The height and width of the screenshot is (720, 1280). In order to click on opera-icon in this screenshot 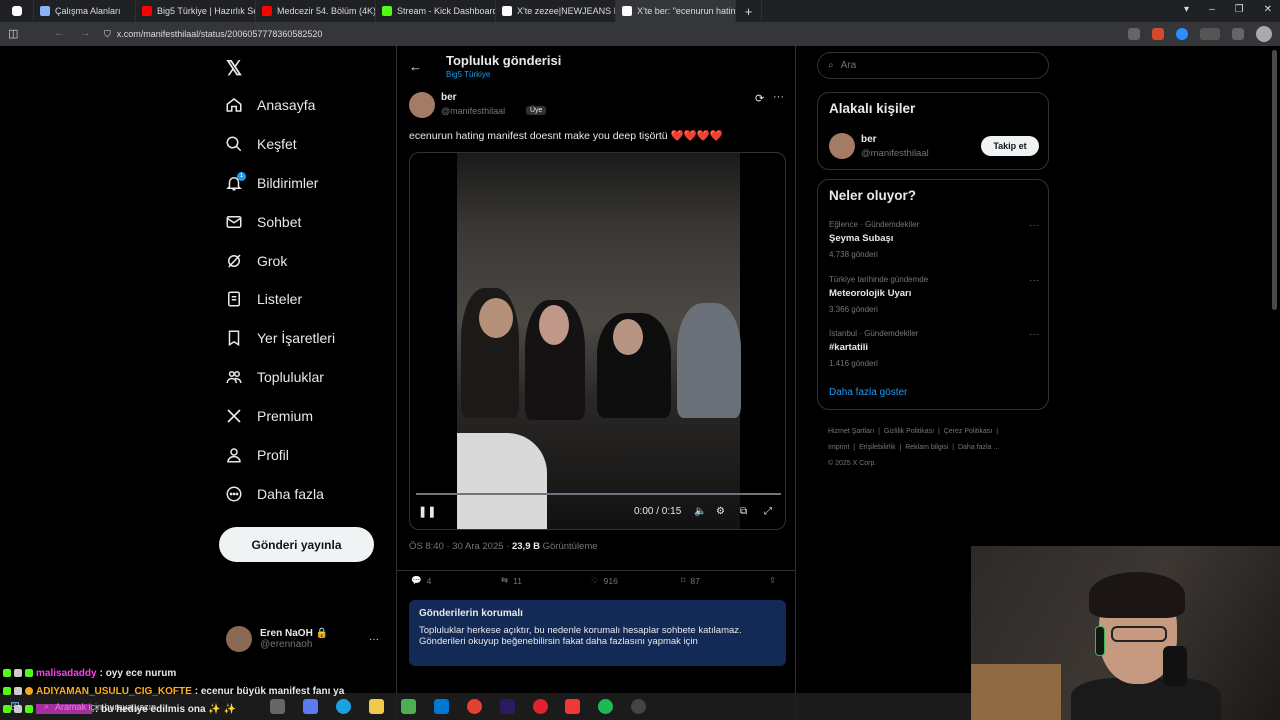, I will do `click(540, 706)`.